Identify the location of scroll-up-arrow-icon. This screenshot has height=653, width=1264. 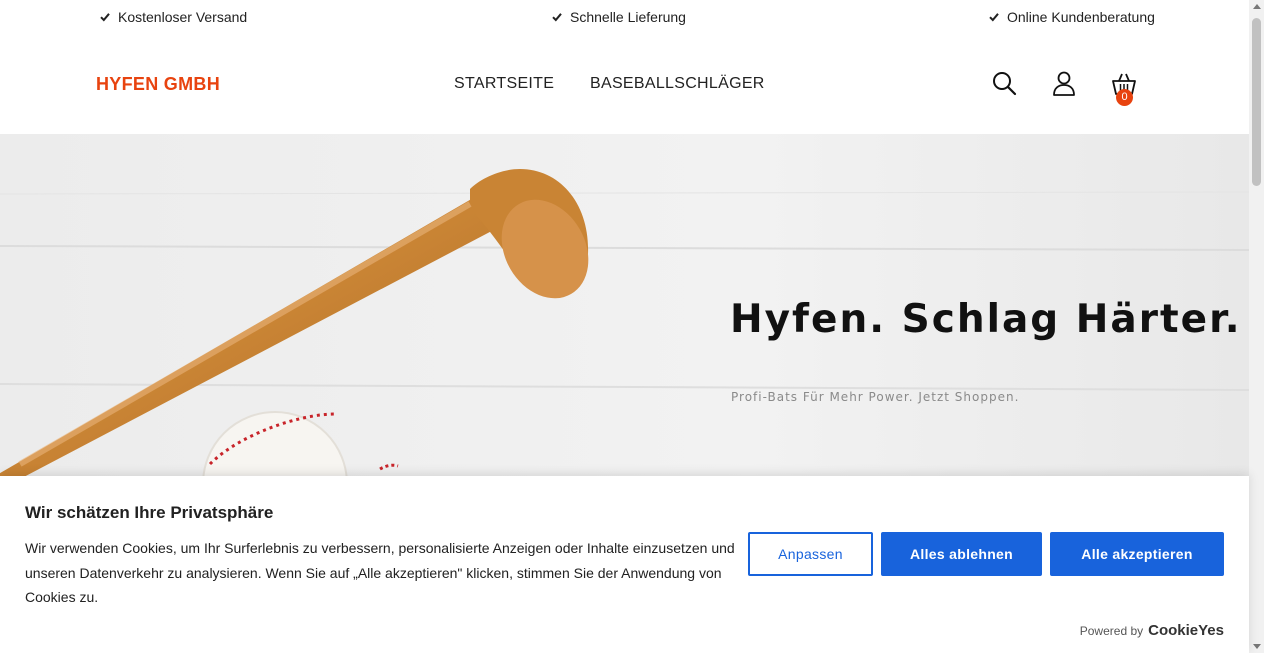
(1256, 6).